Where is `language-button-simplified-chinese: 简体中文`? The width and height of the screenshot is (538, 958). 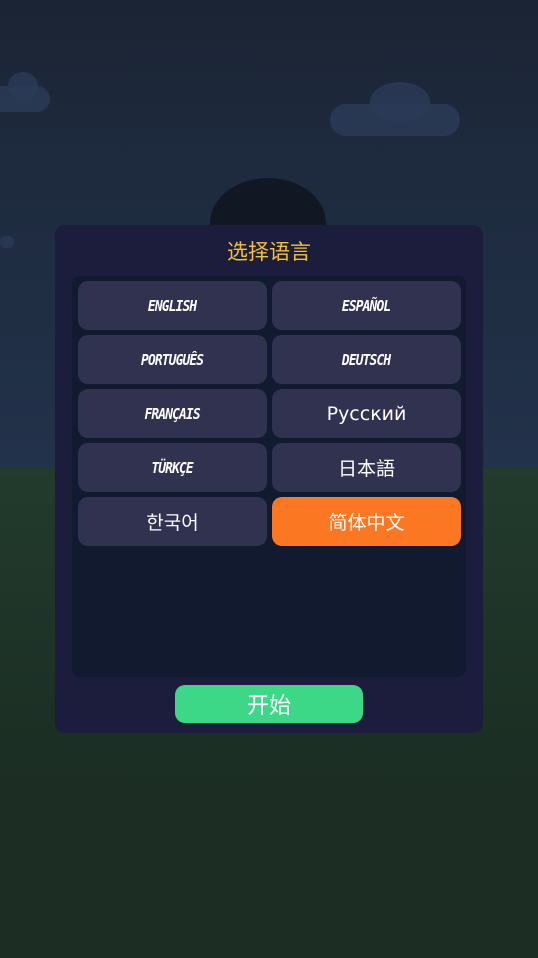 language-button-simplified-chinese: 简体中文 is located at coordinates (366, 521).